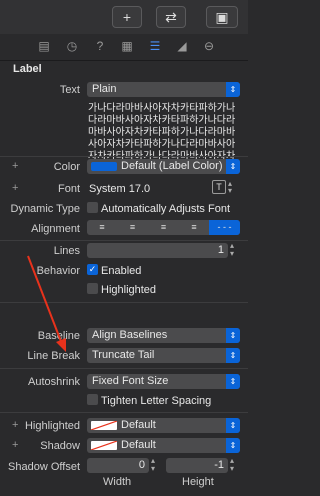 This screenshot has width=320, height=496. Describe the element at coordinates (129, 290) in the screenshot. I see `highlighted-text: Highlighted` at that location.